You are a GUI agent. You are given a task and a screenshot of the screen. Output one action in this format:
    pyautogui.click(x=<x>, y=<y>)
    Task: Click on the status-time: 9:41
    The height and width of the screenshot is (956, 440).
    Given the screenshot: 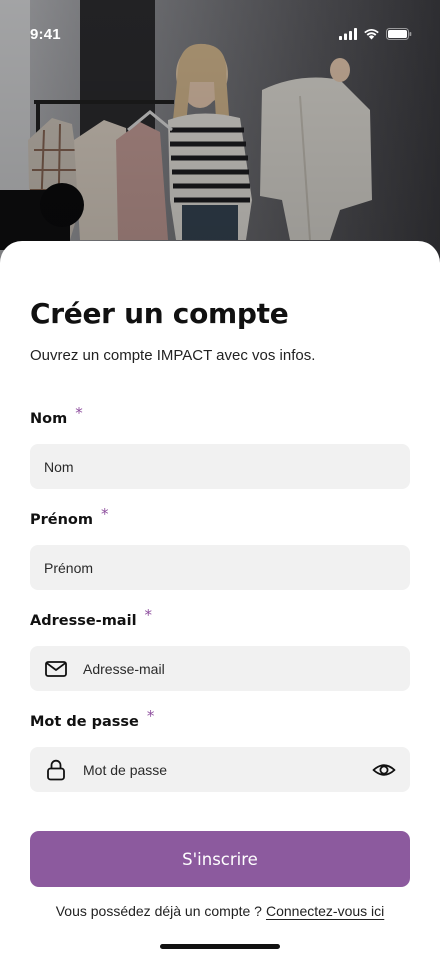 What is the action you would take?
    pyautogui.click(x=45, y=34)
    